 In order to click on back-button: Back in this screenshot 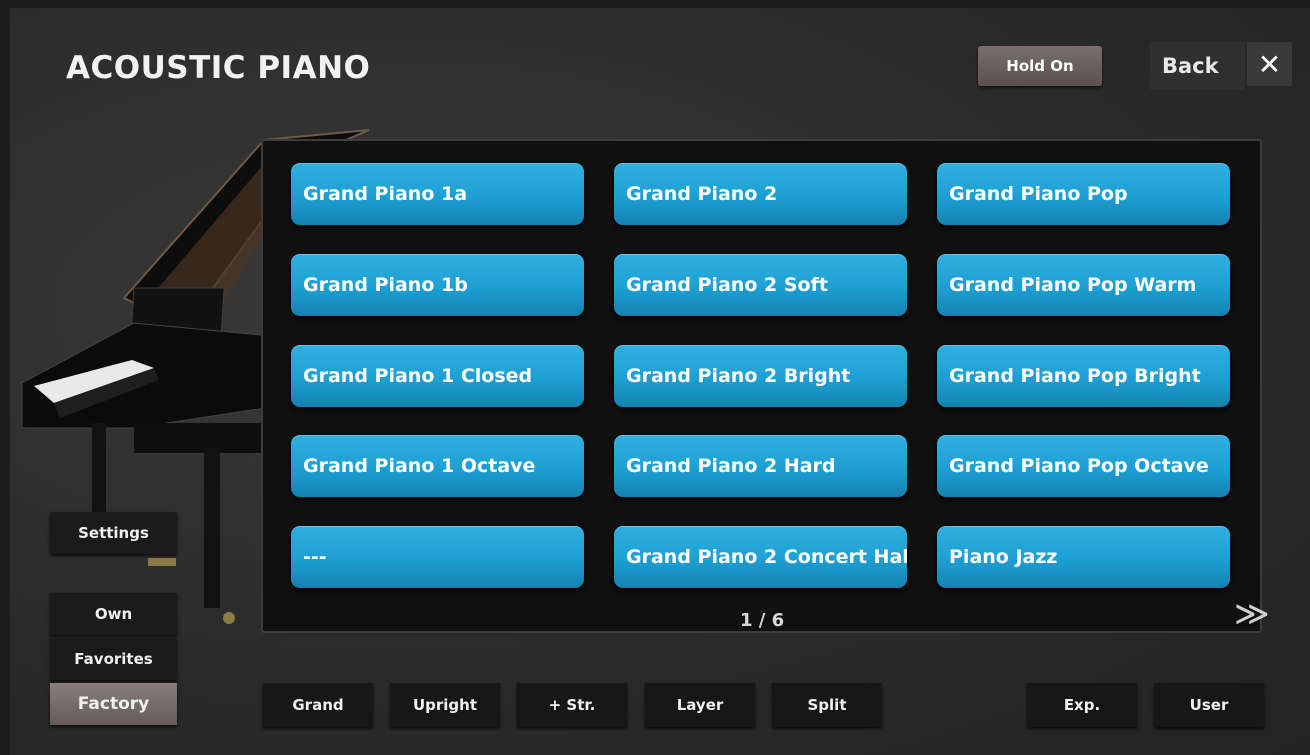, I will do `click(1197, 66)`.